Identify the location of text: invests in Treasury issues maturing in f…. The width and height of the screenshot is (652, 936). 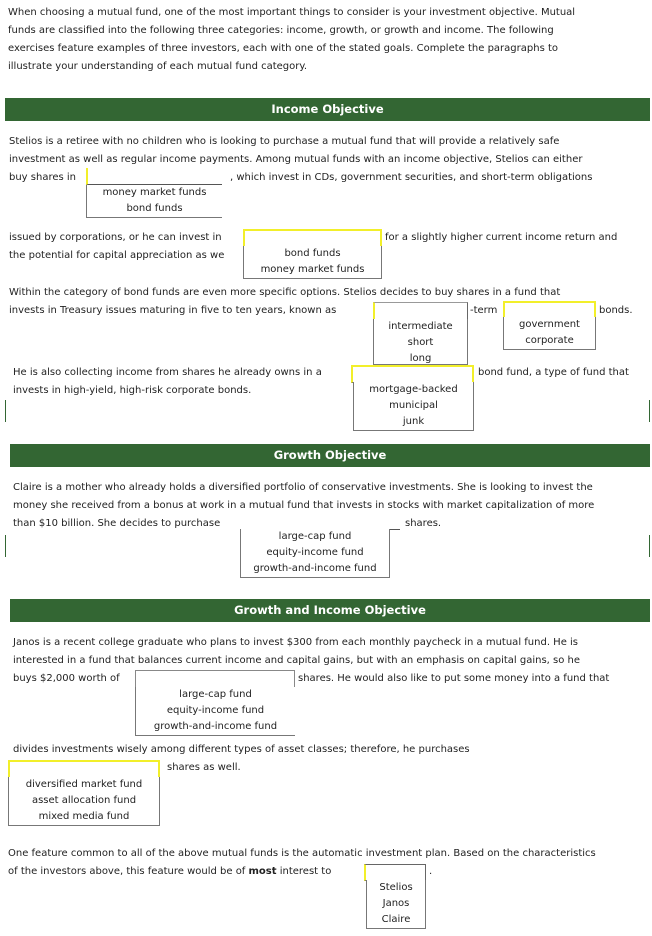
(173, 310).